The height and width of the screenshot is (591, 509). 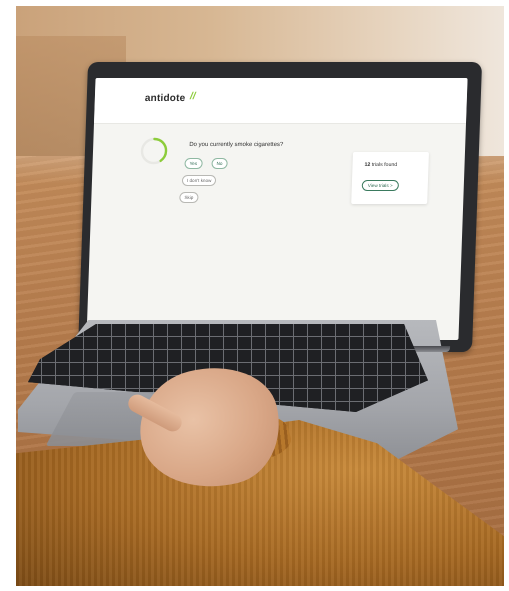 What do you see at coordinates (390, 178) in the screenshot?
I see `trials-card: 12 trials found View trials >` at bounding box center [390, 178].